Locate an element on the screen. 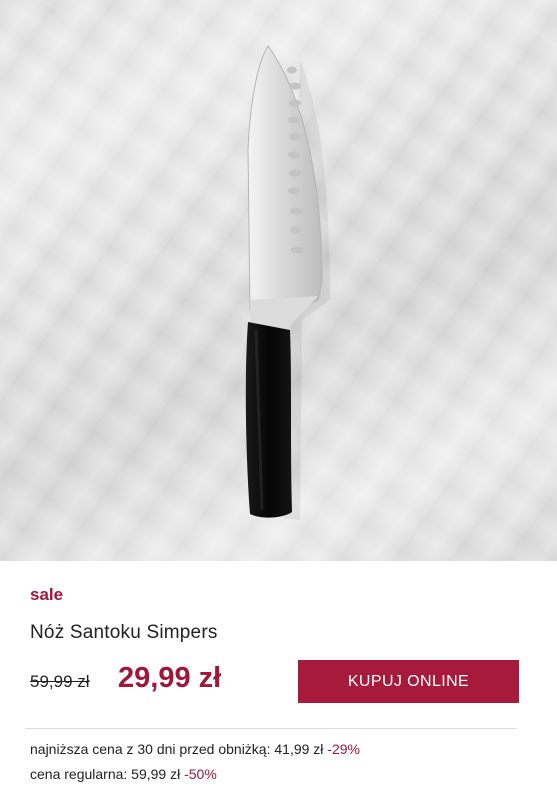 The width and height of the screenshot is (557, 800). regular-price-info: cena regularna: 59,99 zł -50% is located at coordinates (123, 774).